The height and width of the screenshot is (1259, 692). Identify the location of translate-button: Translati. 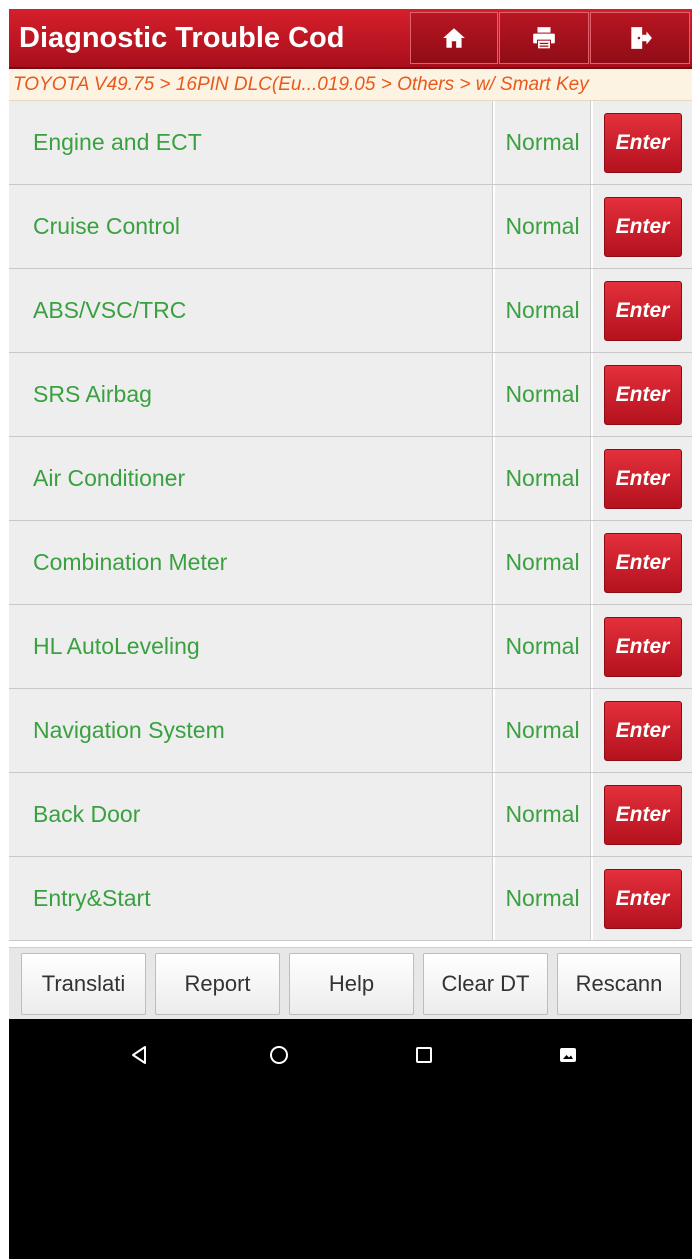
(83, 984).